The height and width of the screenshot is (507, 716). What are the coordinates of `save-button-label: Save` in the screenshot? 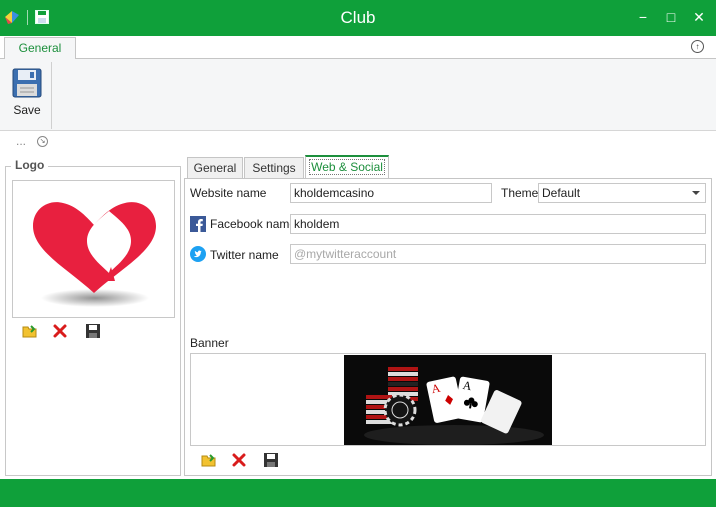 It's located at (27, 110).